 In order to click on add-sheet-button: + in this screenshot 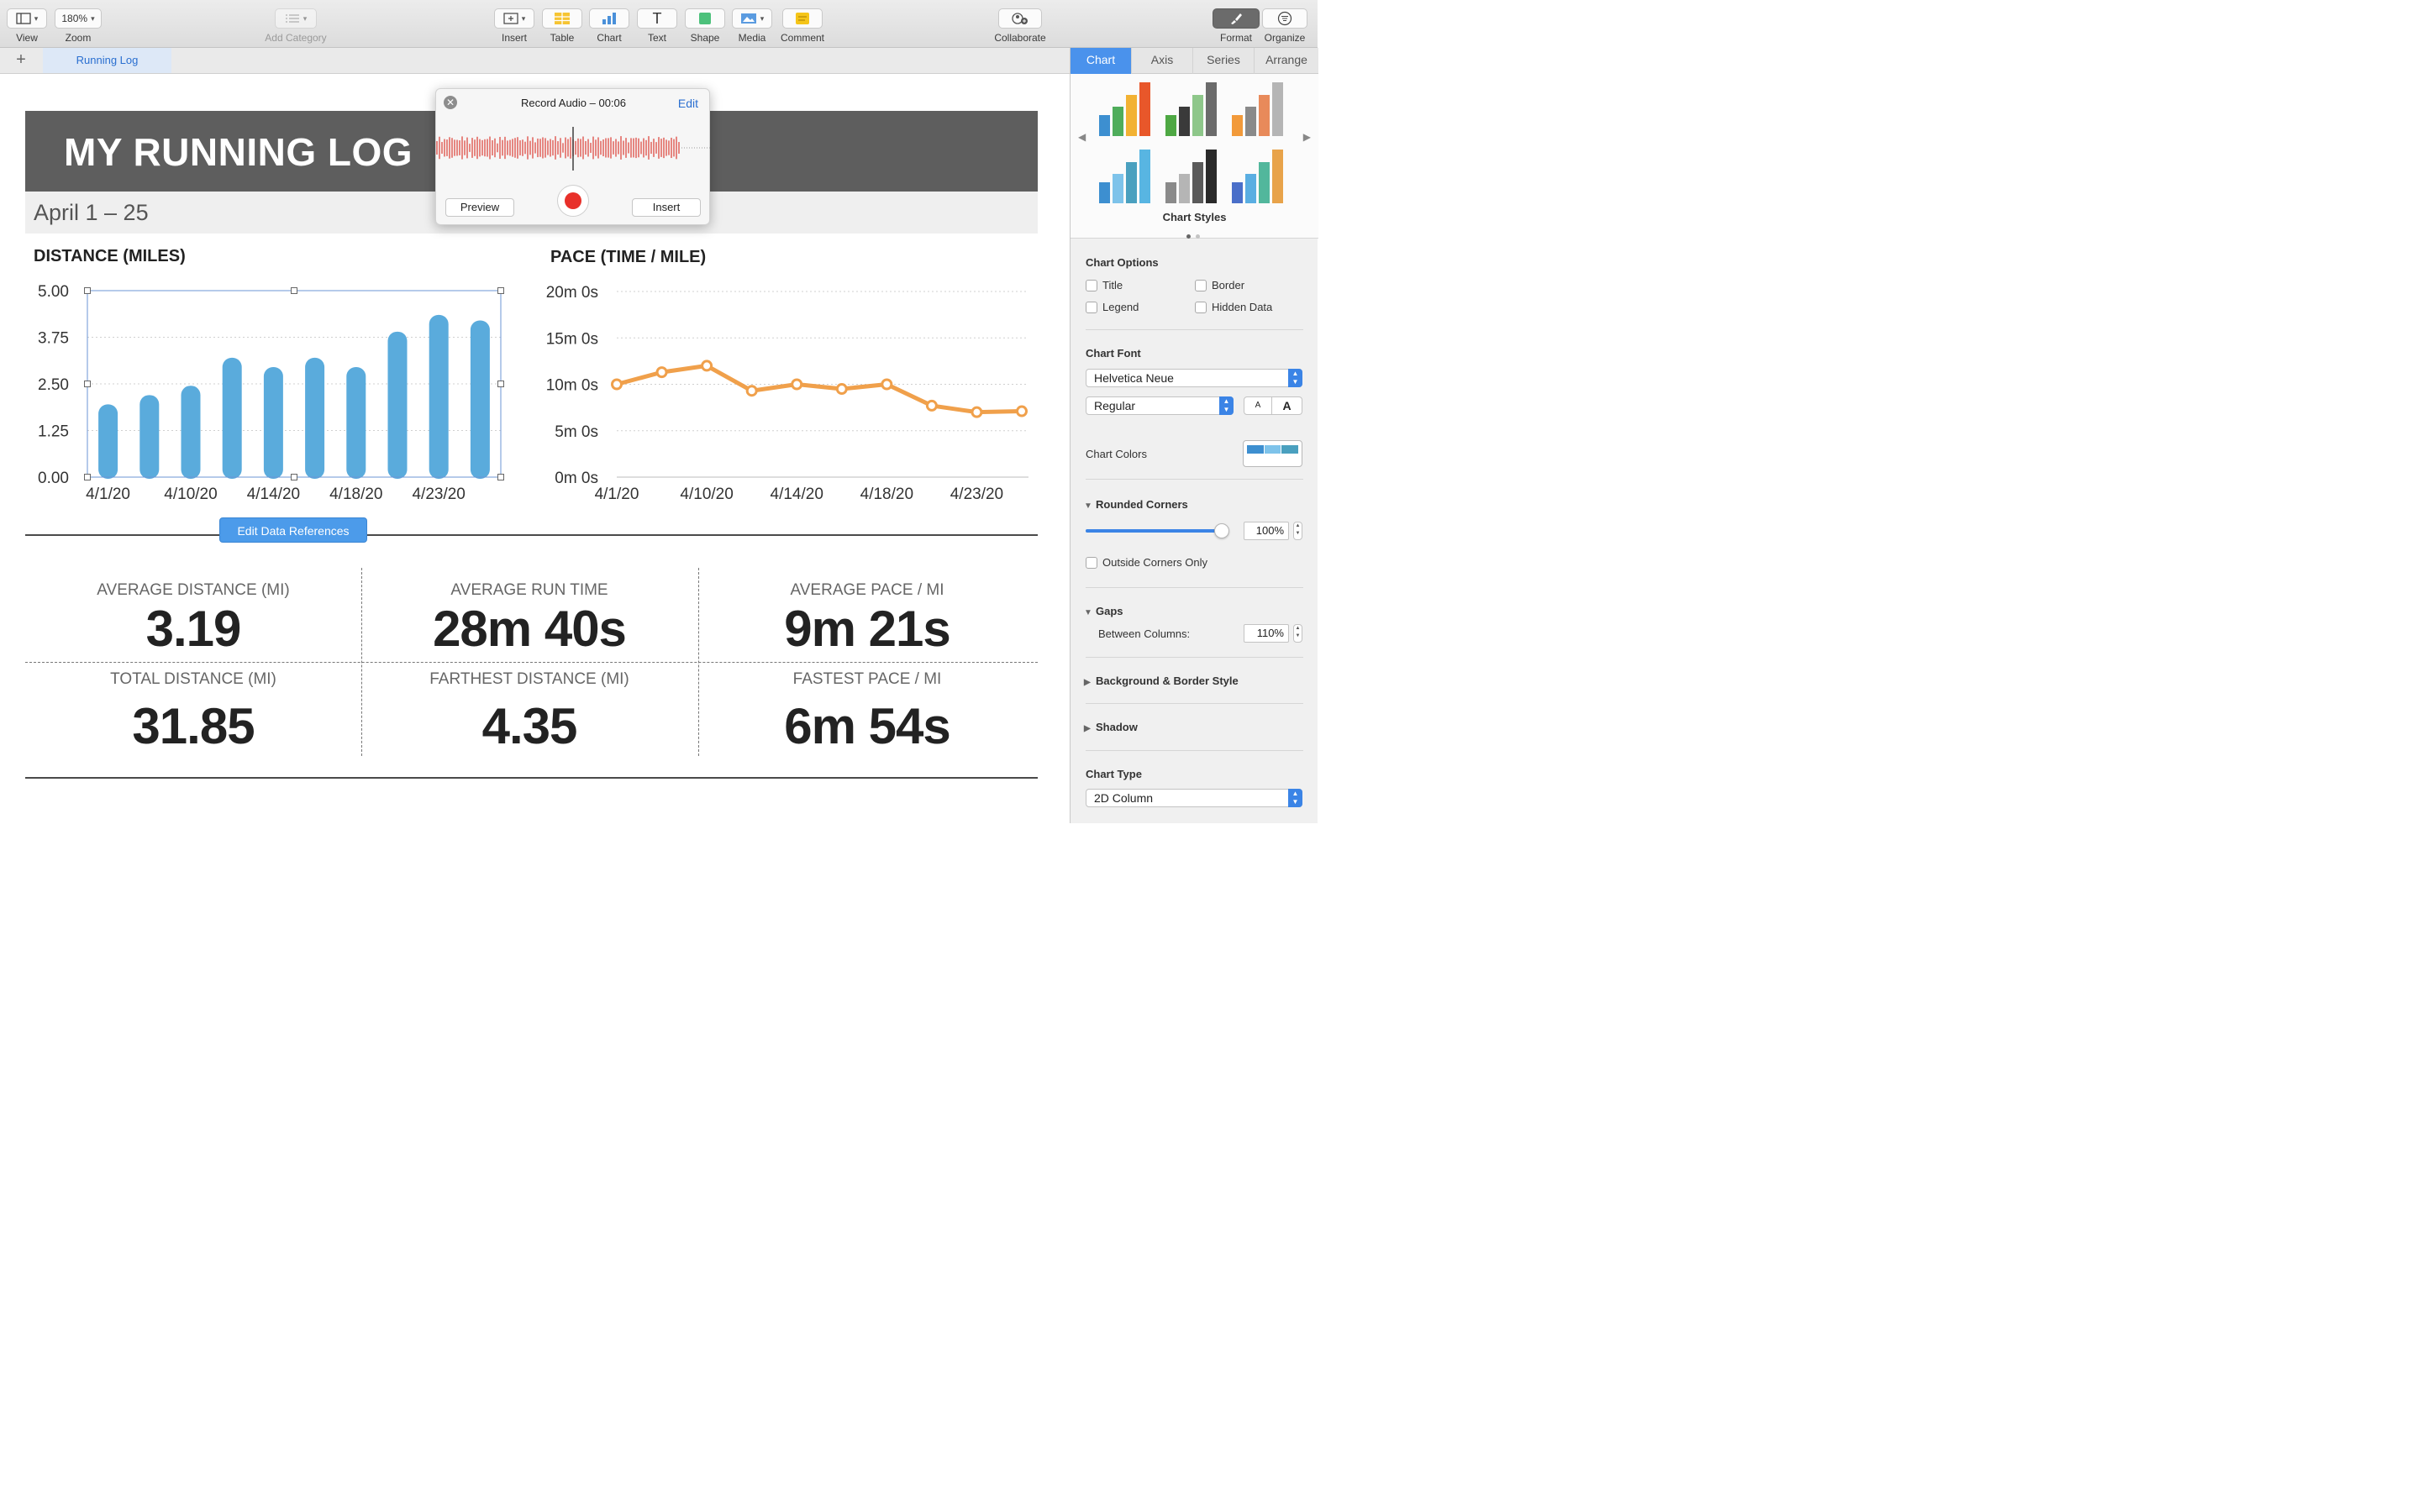, I will do `click(21, 60)`.